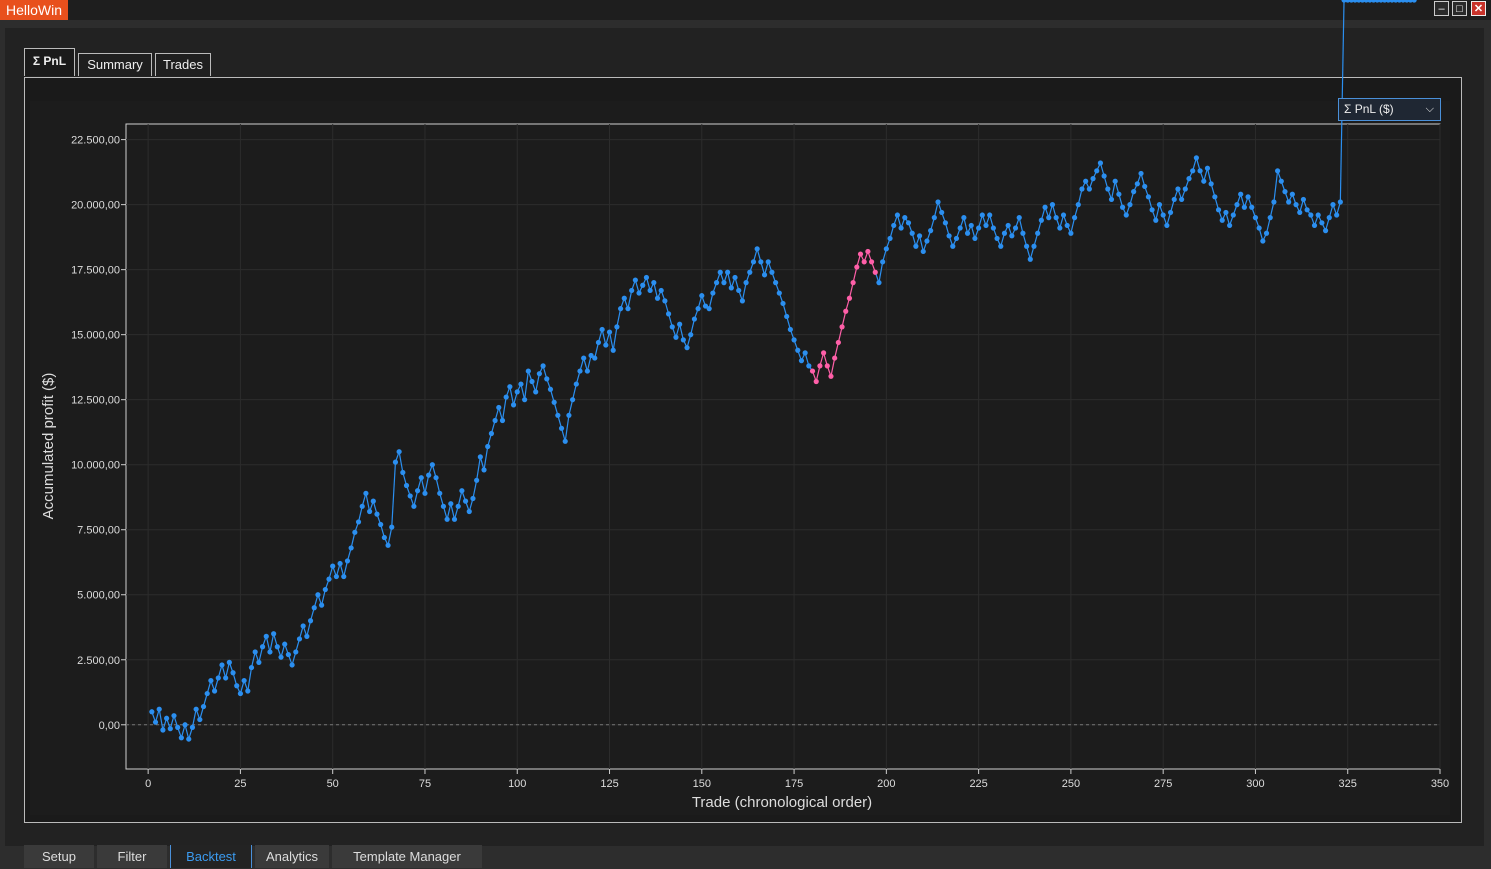 This screenshot has width=1491, height=869. I want to click on bottom-tab-filter: Filter, so click(132, 856).